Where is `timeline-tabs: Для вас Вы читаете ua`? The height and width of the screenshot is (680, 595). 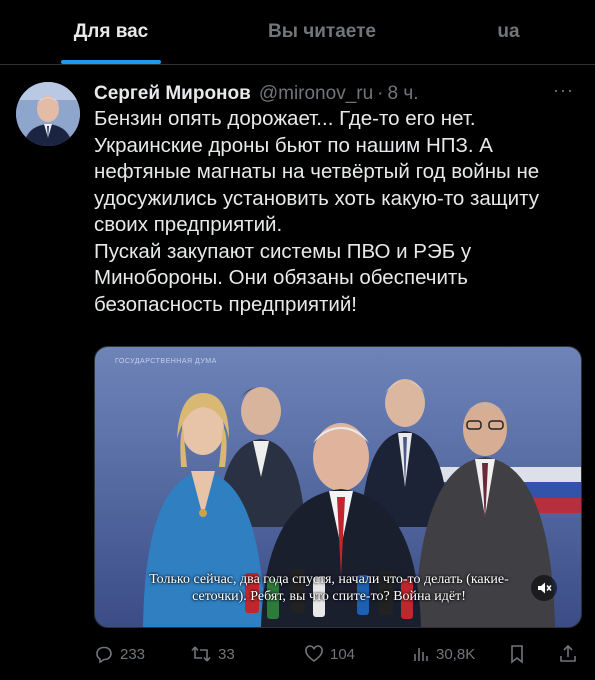
timeline-tabs: Для вас Вы читаете ua is located at coordinates (297, 32).